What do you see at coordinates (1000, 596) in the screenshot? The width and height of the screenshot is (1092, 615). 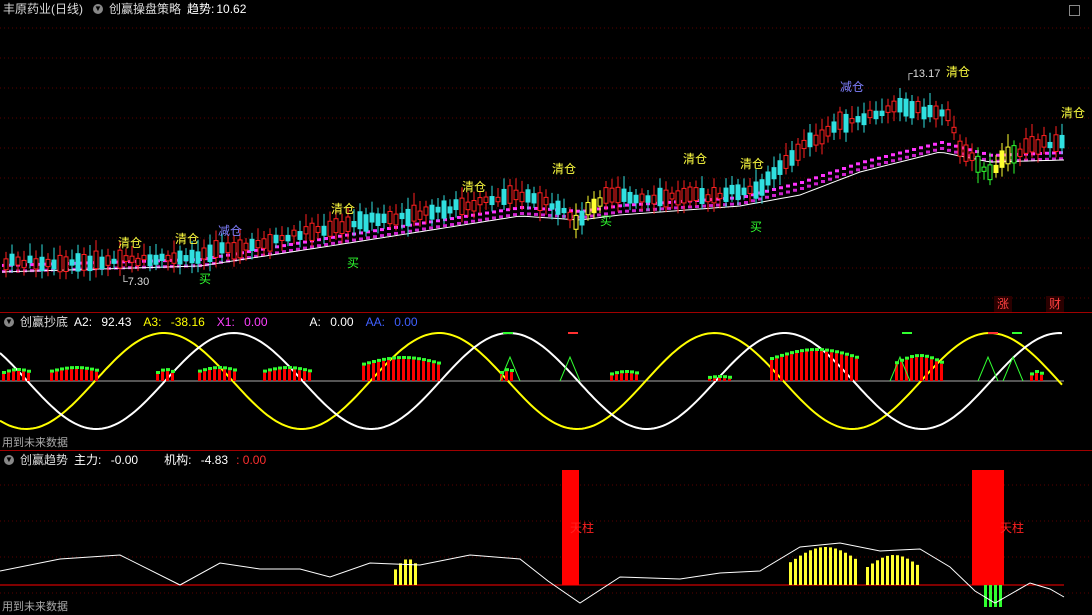 I see `green-bar` at bounding box center [1000, 596].